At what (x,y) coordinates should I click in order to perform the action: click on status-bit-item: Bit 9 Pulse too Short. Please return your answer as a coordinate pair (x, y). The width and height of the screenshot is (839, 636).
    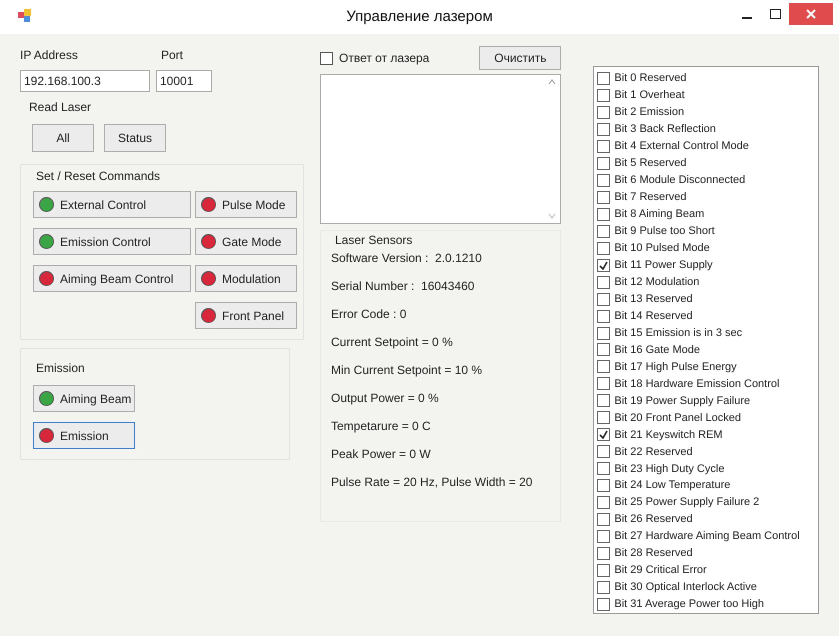
    Looking at the image, I should click on (707, 231).